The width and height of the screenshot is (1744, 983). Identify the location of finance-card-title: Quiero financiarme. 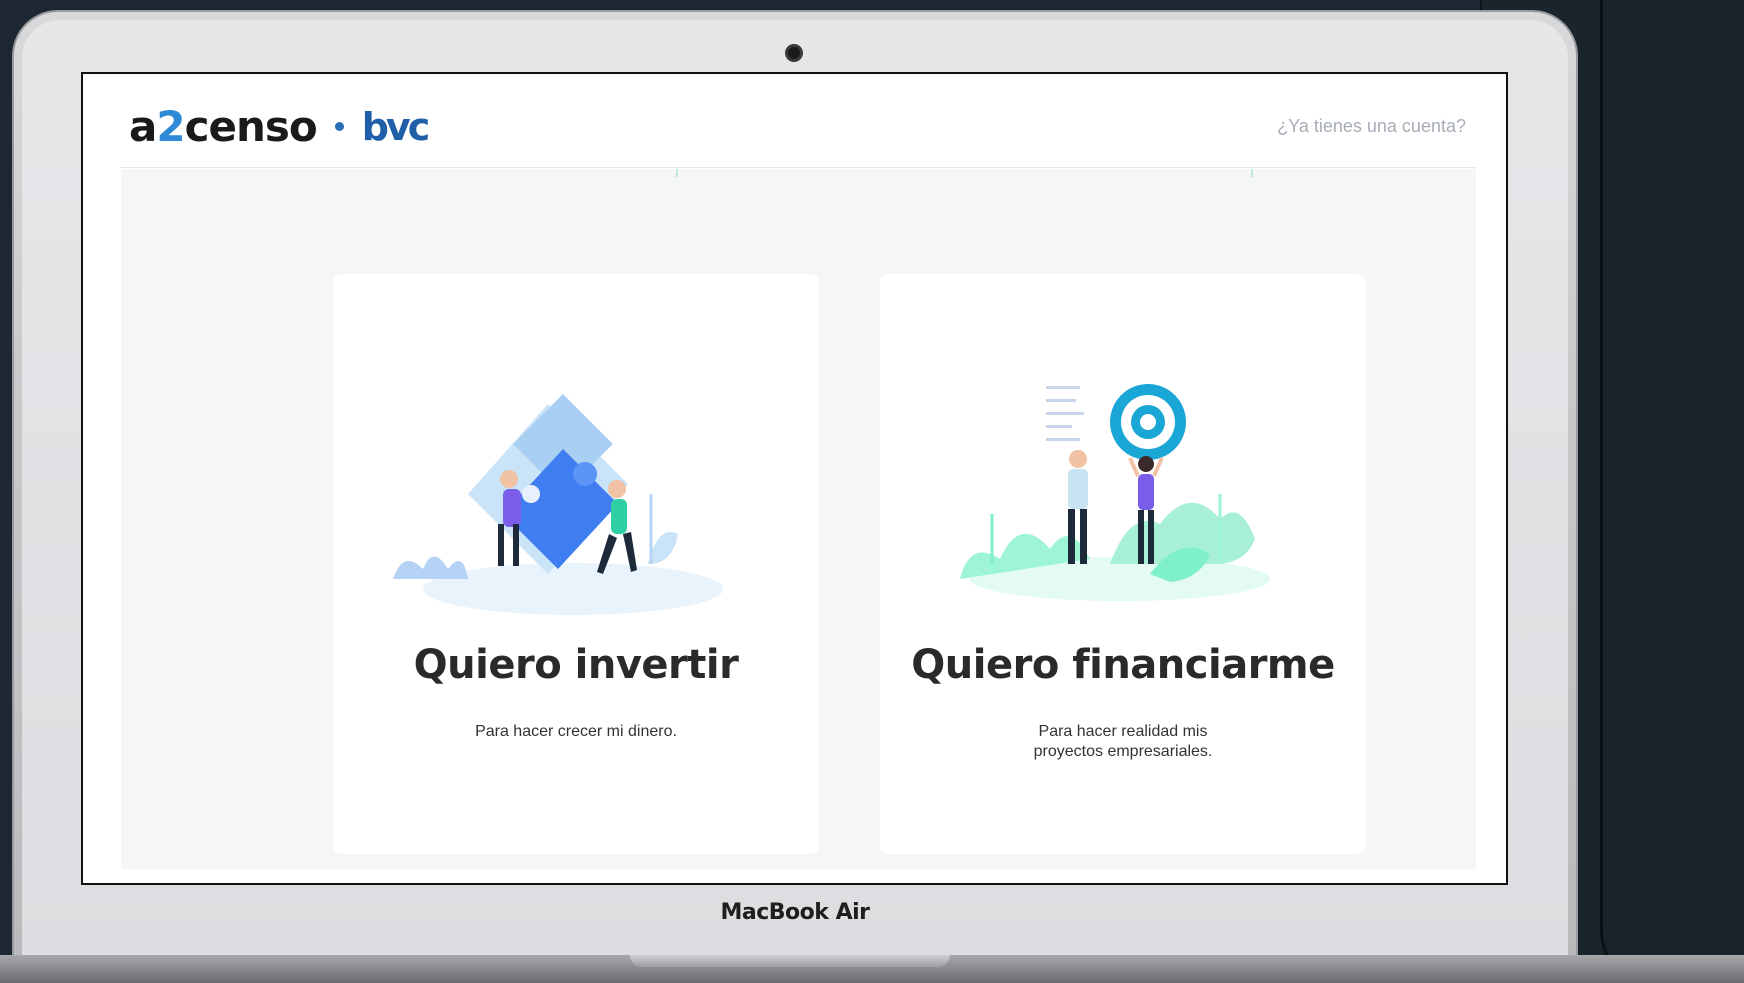
(1123, 665).